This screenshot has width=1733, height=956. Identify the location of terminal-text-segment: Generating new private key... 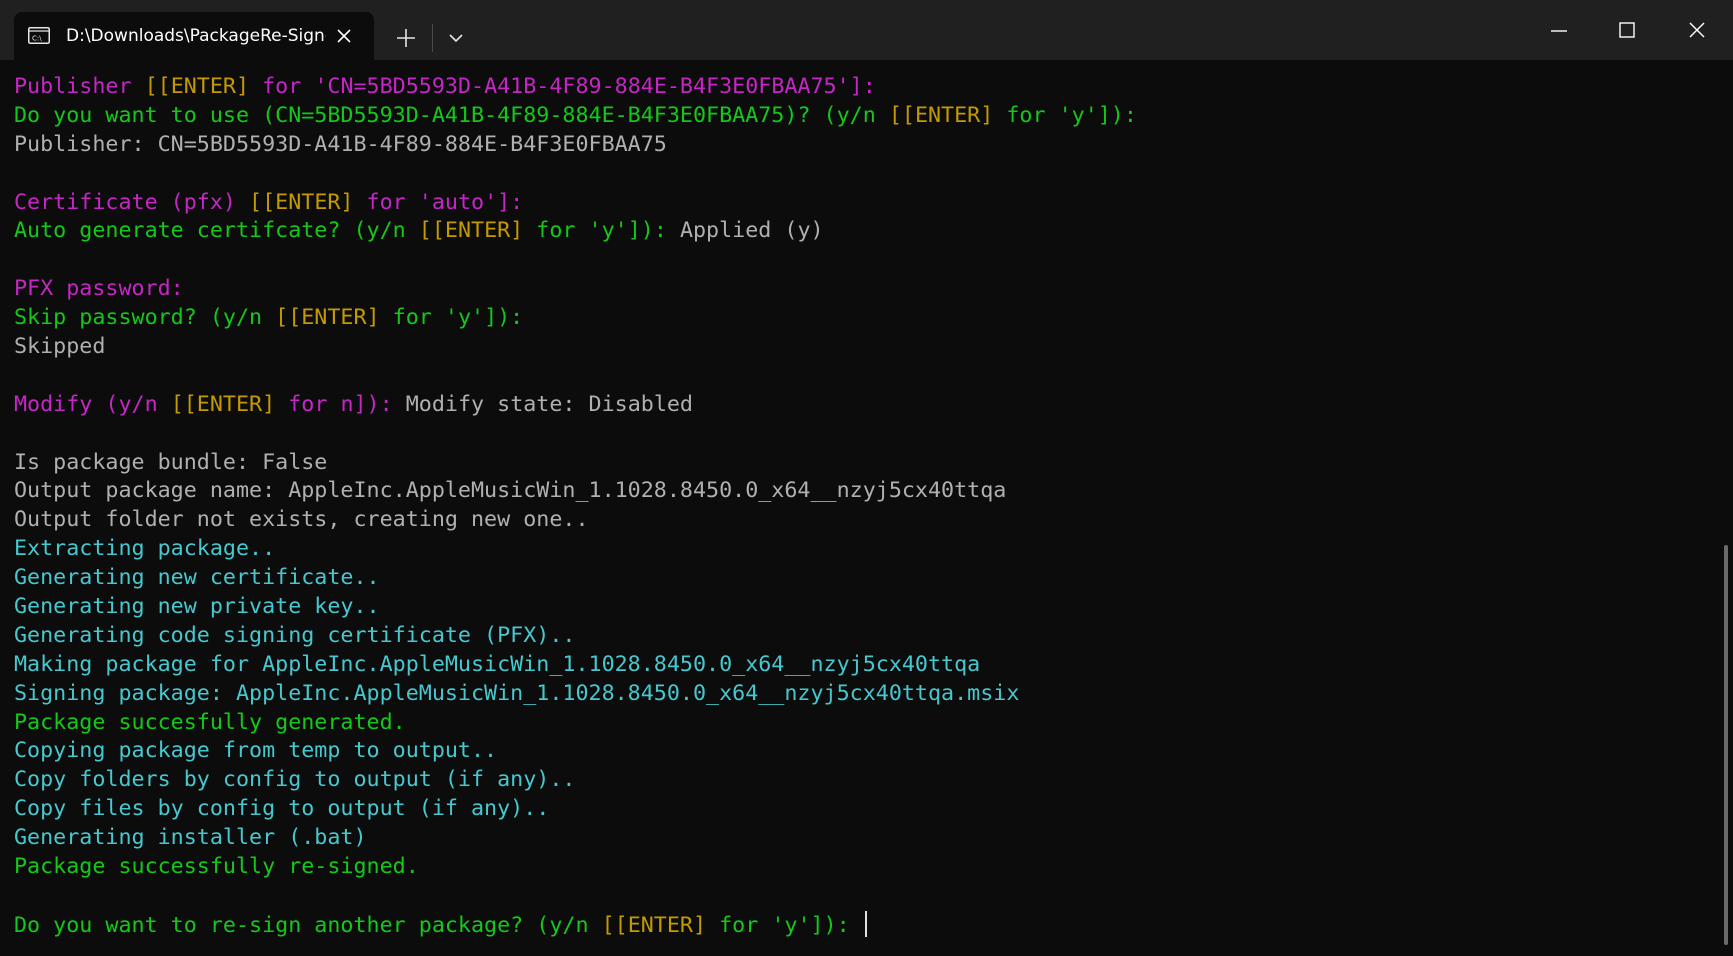
(197, 607).